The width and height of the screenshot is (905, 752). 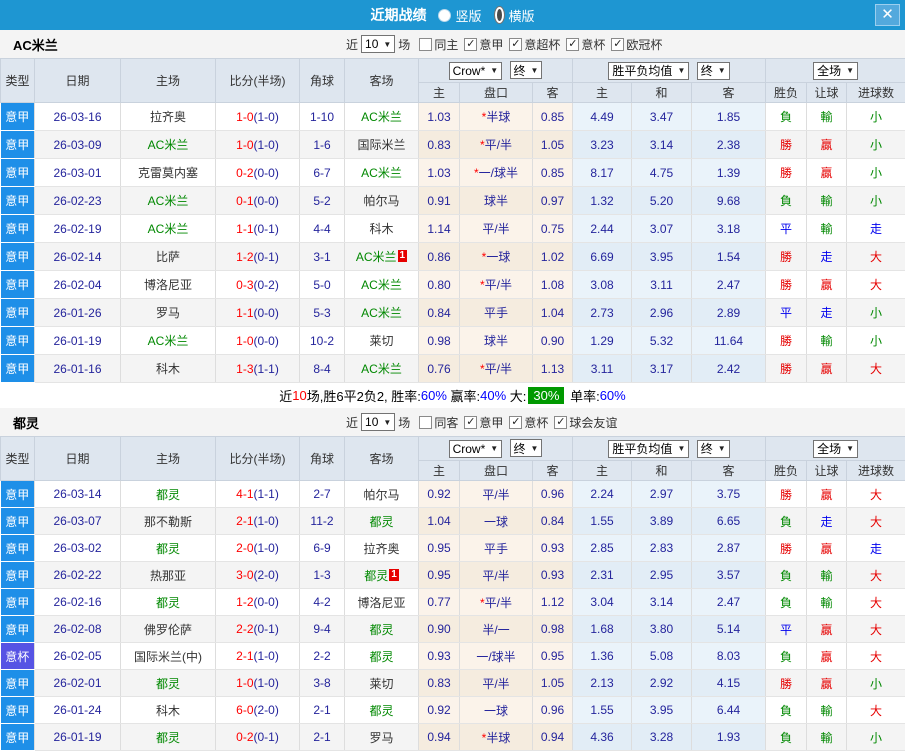 What do you see at coordinates (553, 521) in the screenshot?
I see `away-odds-cell: 0.84` at bounding box center [553, 521].